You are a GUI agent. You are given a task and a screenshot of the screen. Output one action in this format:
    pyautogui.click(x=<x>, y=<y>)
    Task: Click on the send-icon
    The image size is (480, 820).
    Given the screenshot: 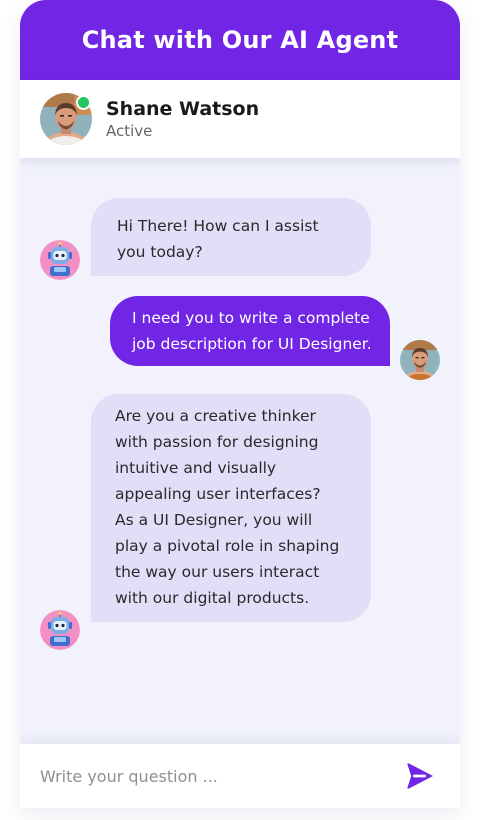 What is the action you would take?
    pyautogui.click(x=420, y=776)
    